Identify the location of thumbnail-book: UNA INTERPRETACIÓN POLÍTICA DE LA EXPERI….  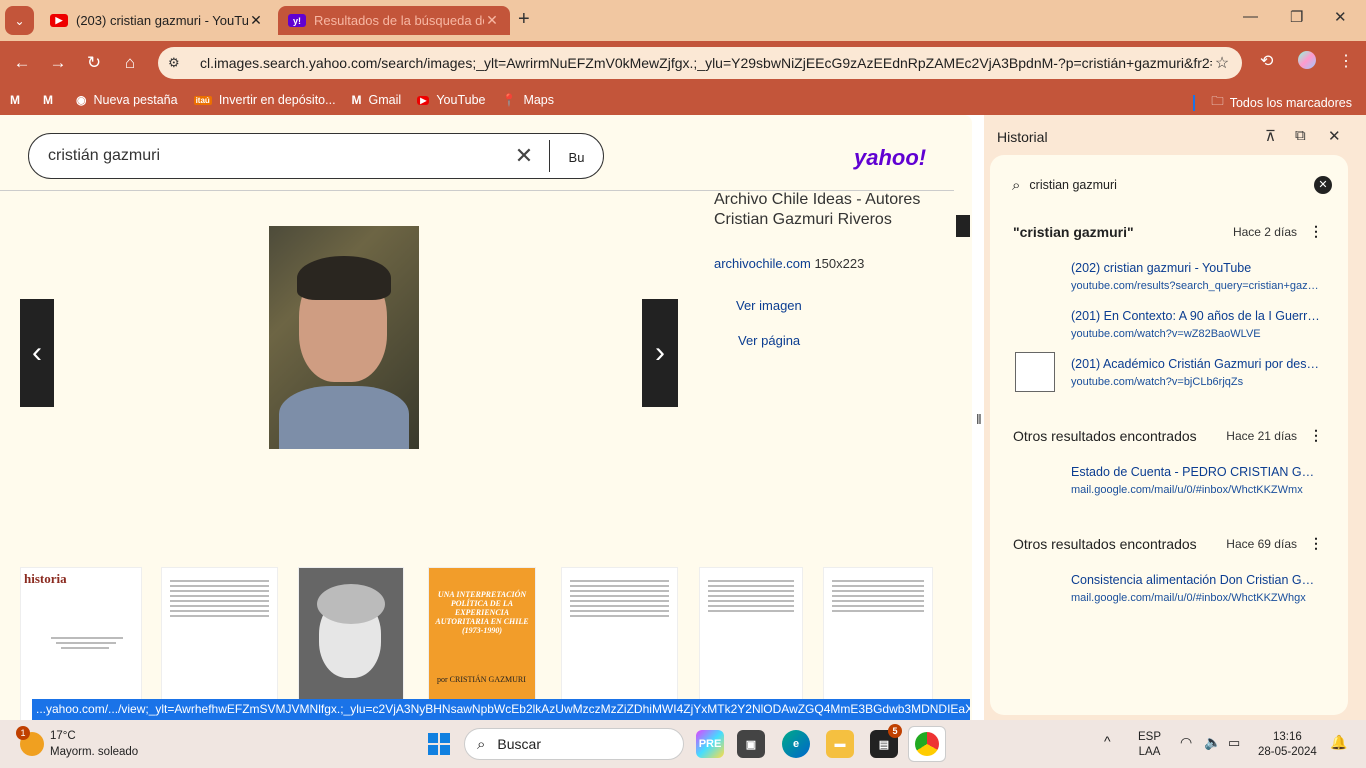
(482, 643).